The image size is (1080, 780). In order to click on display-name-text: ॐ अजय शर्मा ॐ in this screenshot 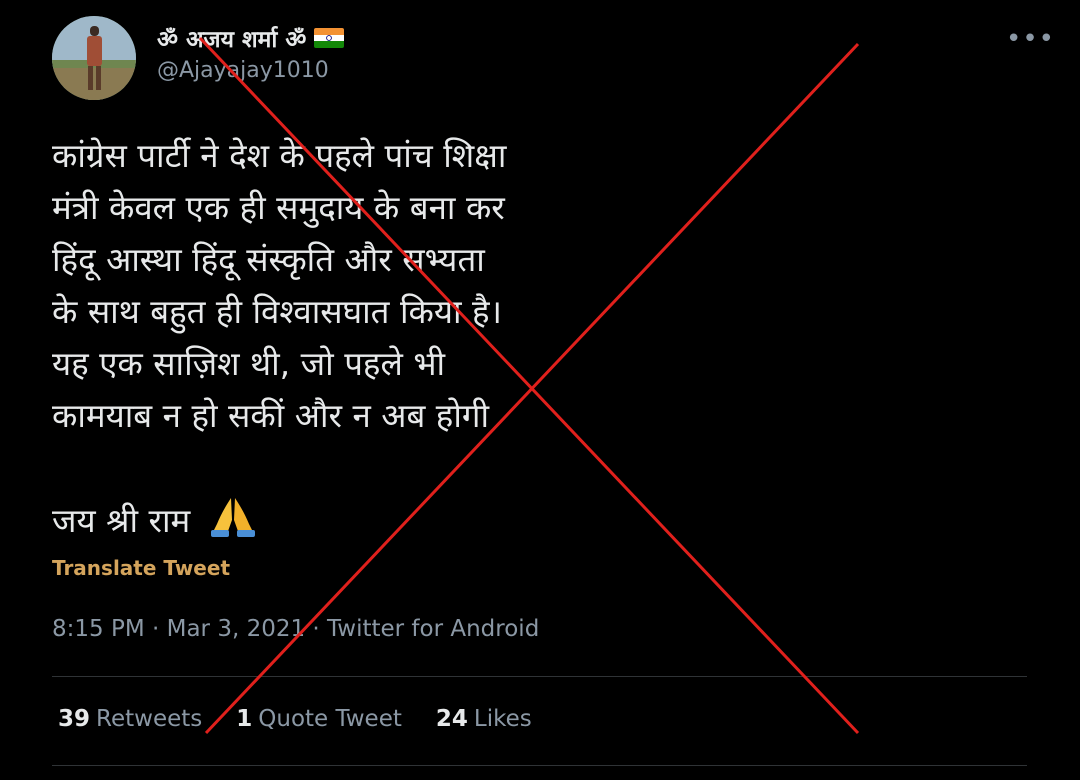, I will do `click(232, 40)`.